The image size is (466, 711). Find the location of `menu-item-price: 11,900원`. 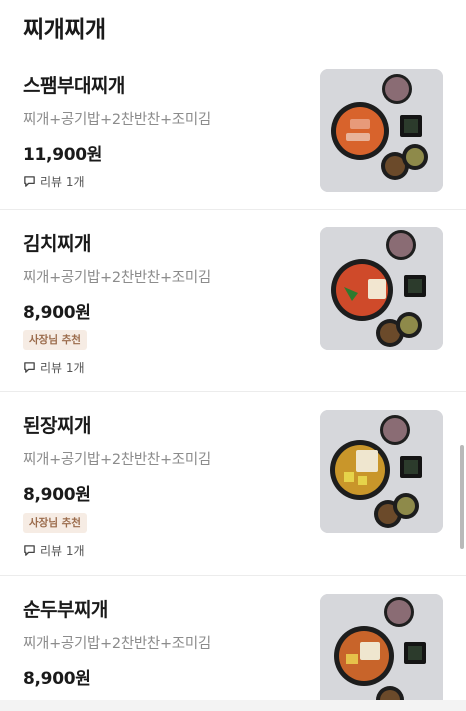

menu-item-price: 11,900원 is located at coordinates (63, 155).